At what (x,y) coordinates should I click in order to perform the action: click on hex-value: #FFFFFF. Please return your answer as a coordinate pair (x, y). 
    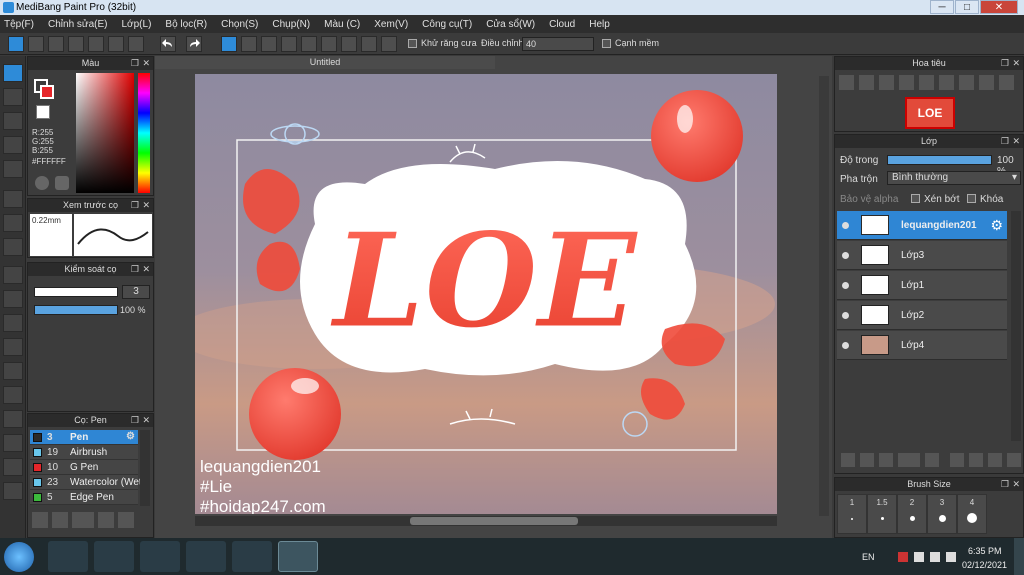
    Looking at the image, I should click on (49, 161).